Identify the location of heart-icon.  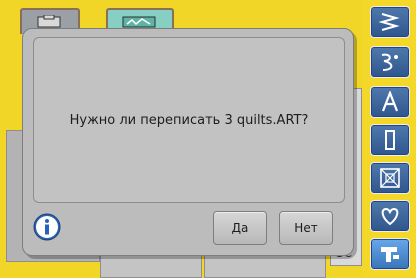
(390, 216).